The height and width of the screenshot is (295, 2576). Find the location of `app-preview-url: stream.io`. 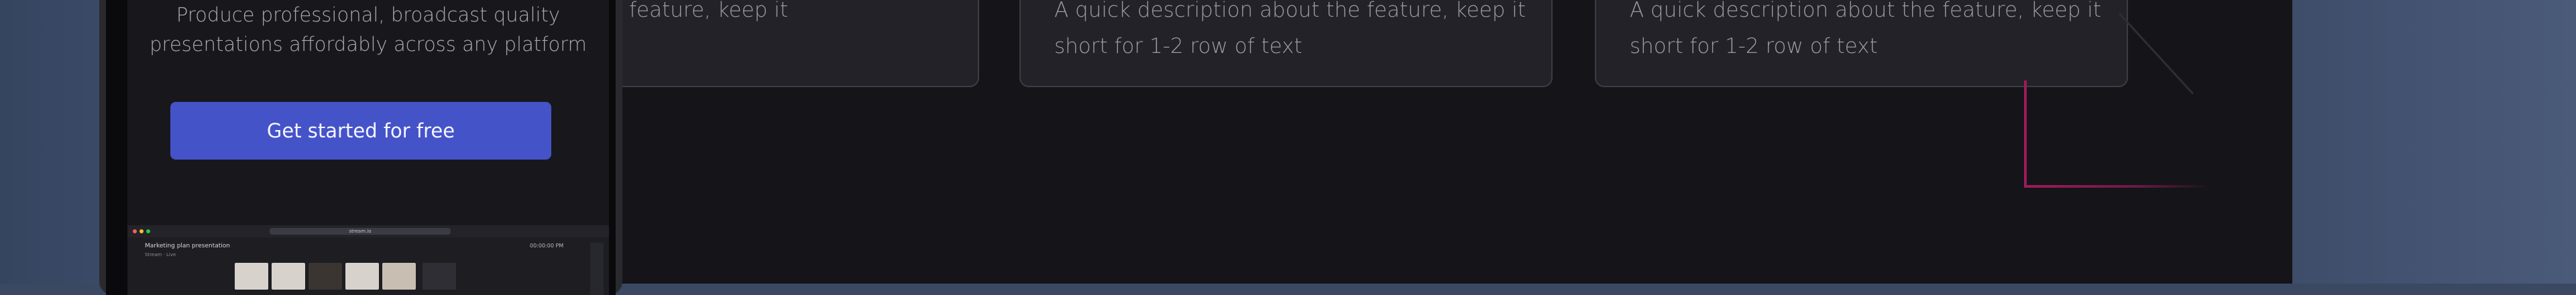

app-preview-url: stream.io is located at coordinates (360, 231).